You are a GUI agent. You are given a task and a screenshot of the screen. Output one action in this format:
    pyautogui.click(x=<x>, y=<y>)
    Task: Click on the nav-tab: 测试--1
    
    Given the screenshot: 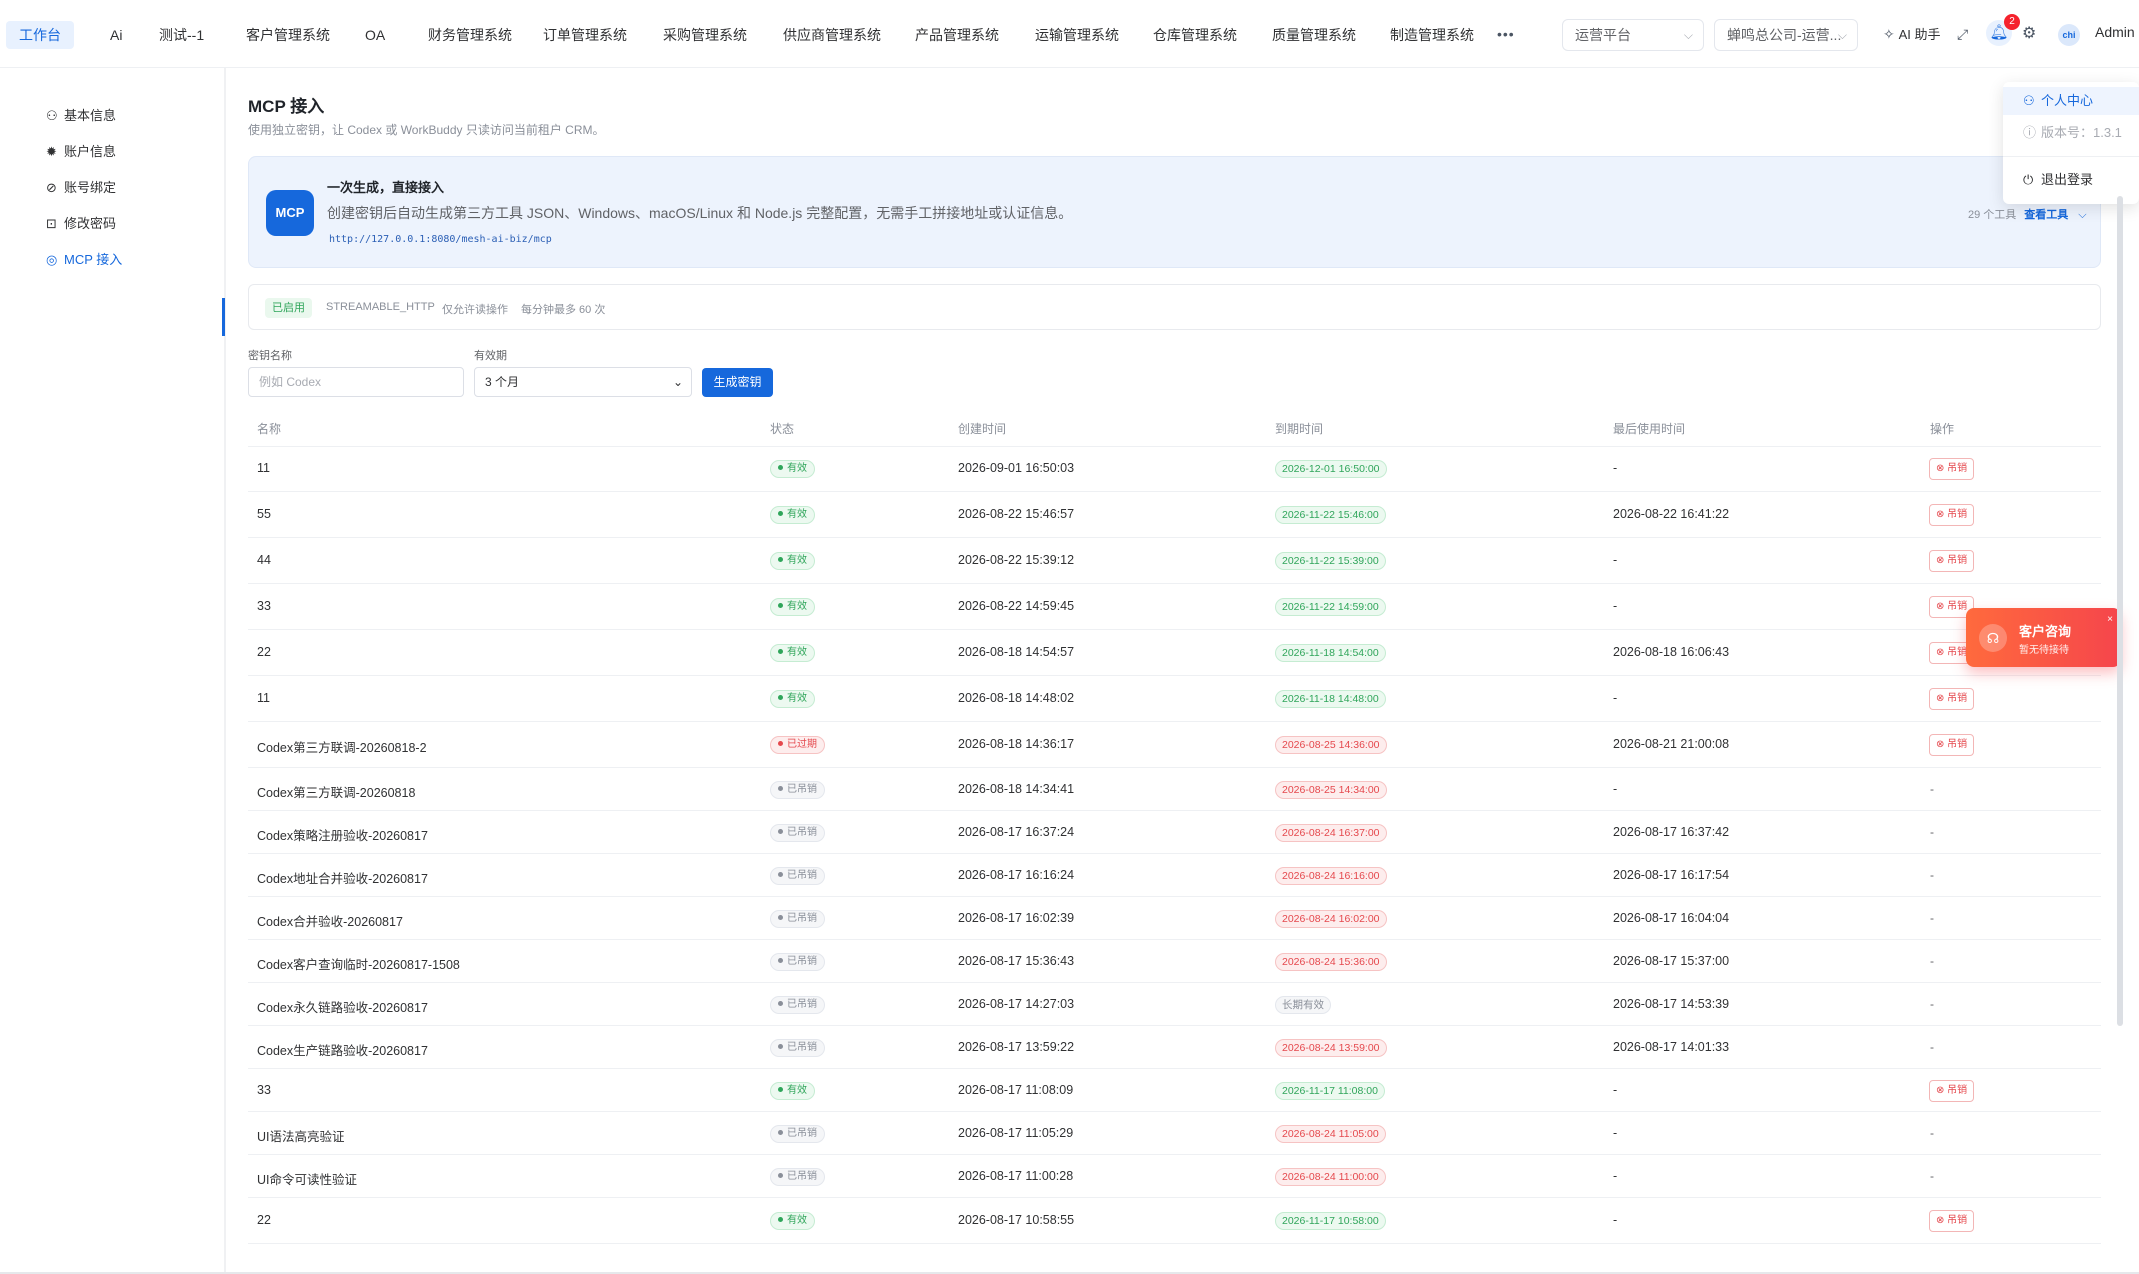 What is the action you would take?
    pyautogui.click(x=181, y=35)
    